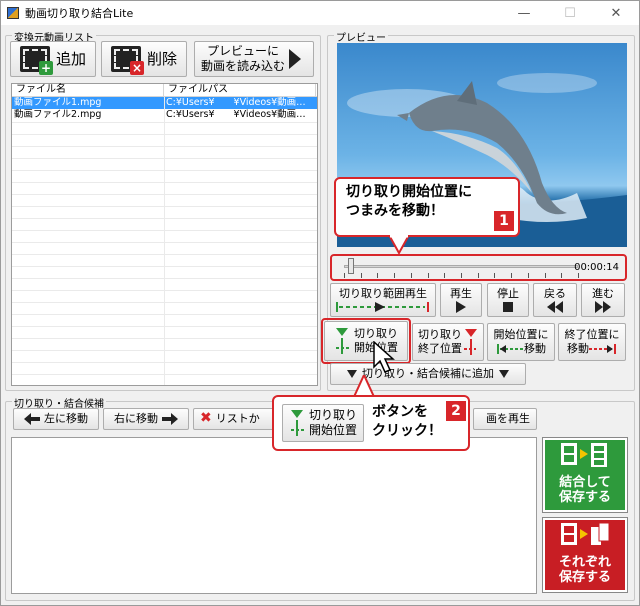 This screenshot has height=606, width=640. I want to click on add-button: + 追加, so click(53, 59).